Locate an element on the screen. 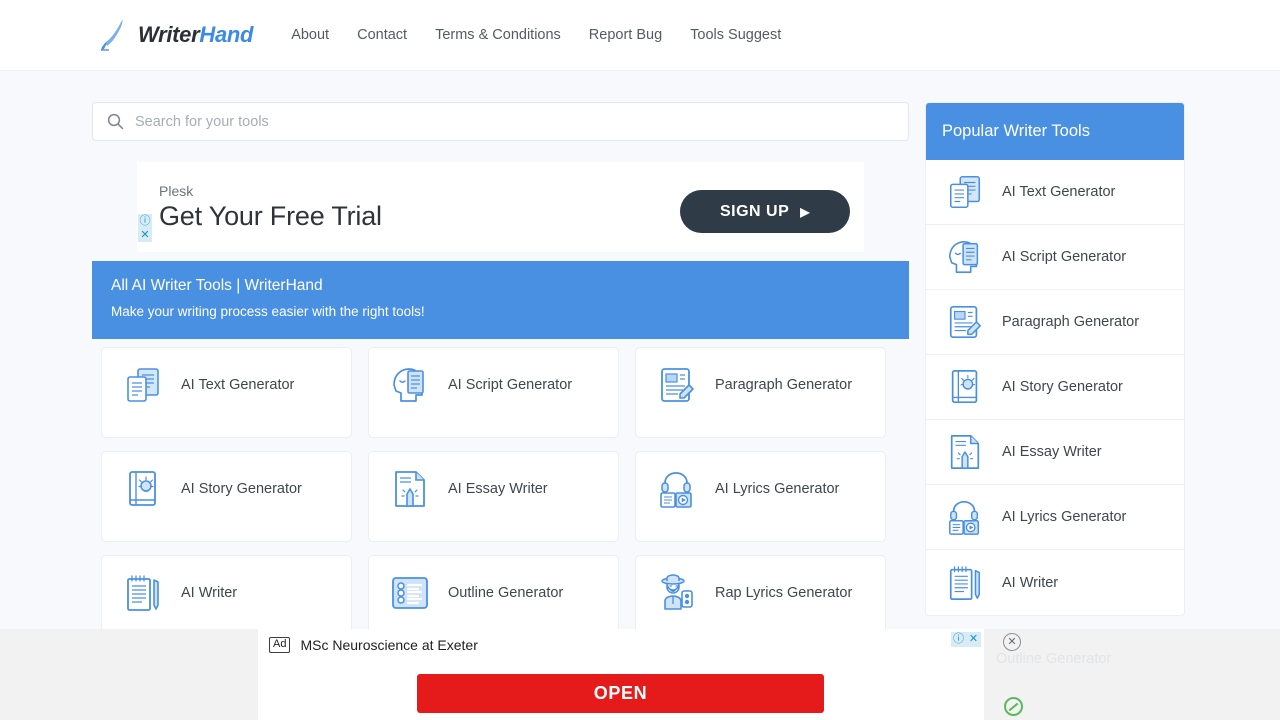 The height and width of the screenshot is (720, 1280). sidebar-item-label: AI Script Generator is located at coordinates (1064, 257).